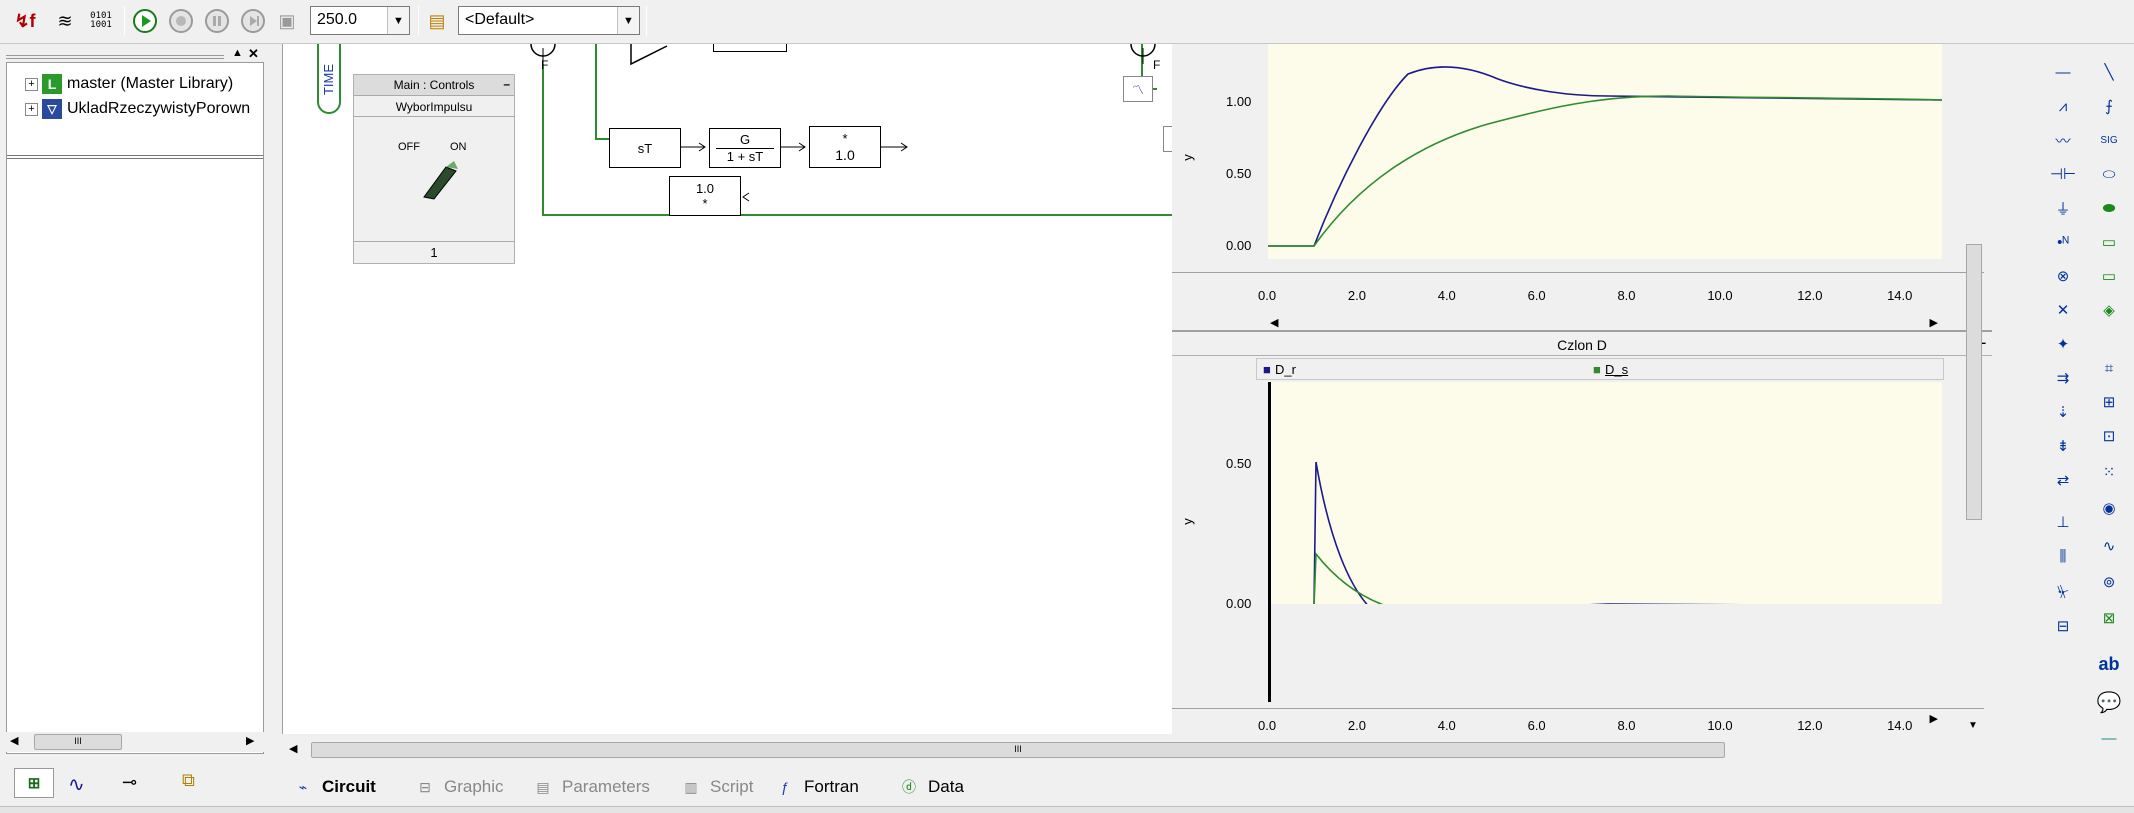  I want to click on component-tab-icon: ⊸, so click(129, 782).